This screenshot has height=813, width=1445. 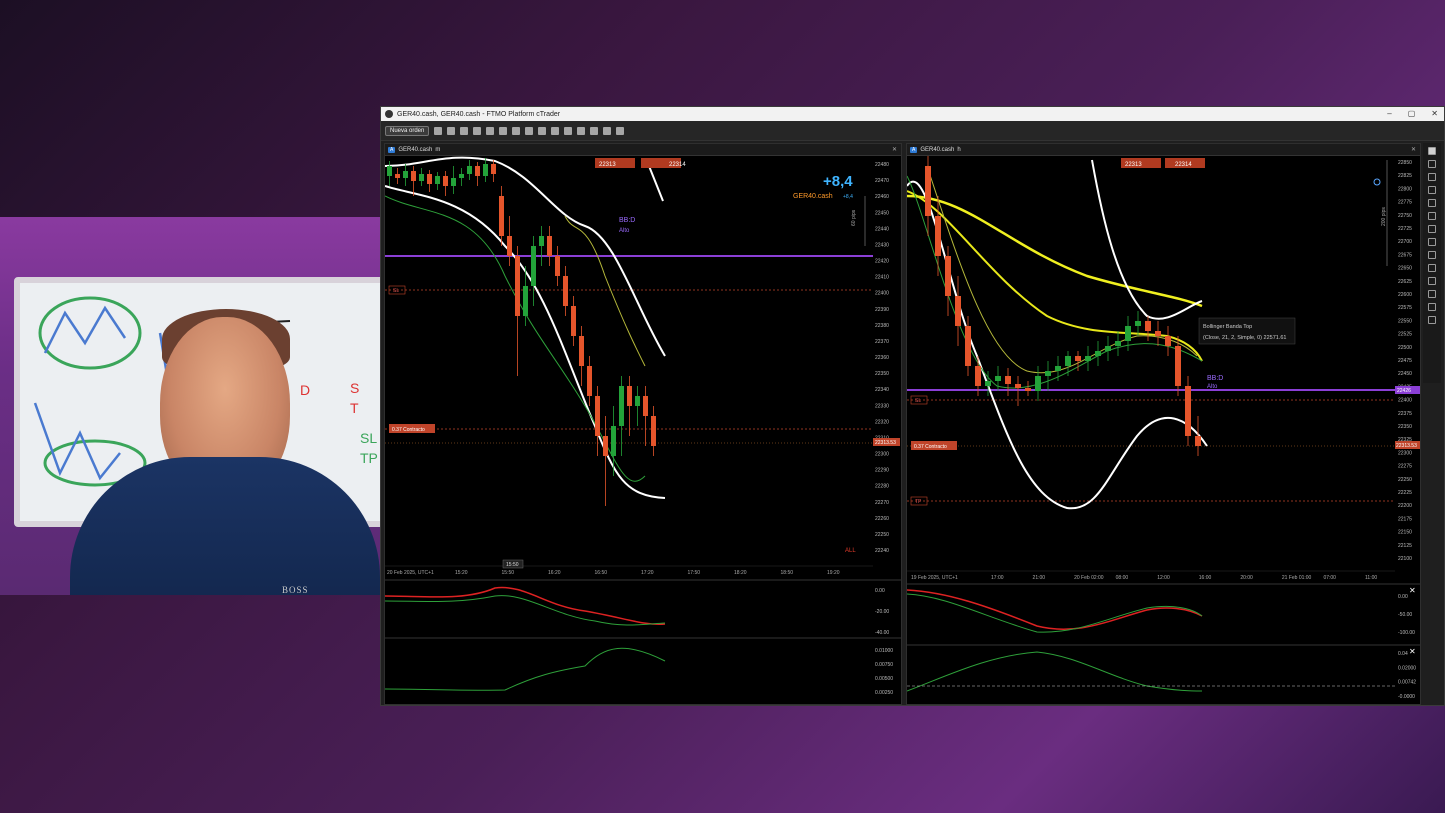 What do you see at coordinates (958, 150) in the screenshot?
I see `timeframe-label: h` at bounding box center [958, 150].